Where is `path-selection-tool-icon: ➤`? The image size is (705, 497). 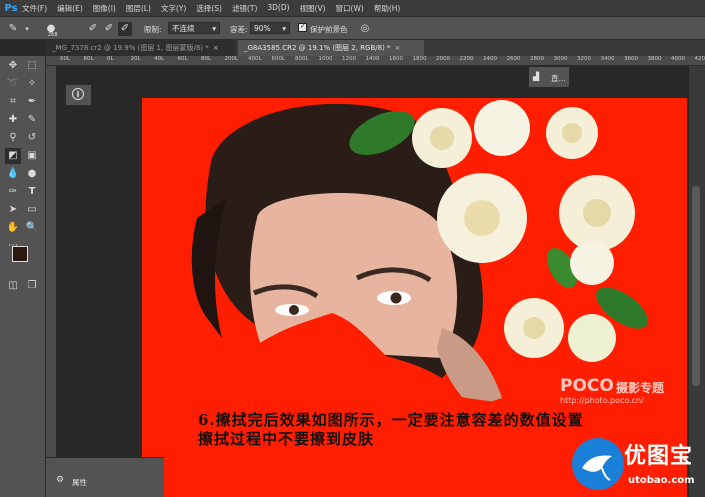 path-selection-tool-icon: ➤ is located at coordinates (13, 210).